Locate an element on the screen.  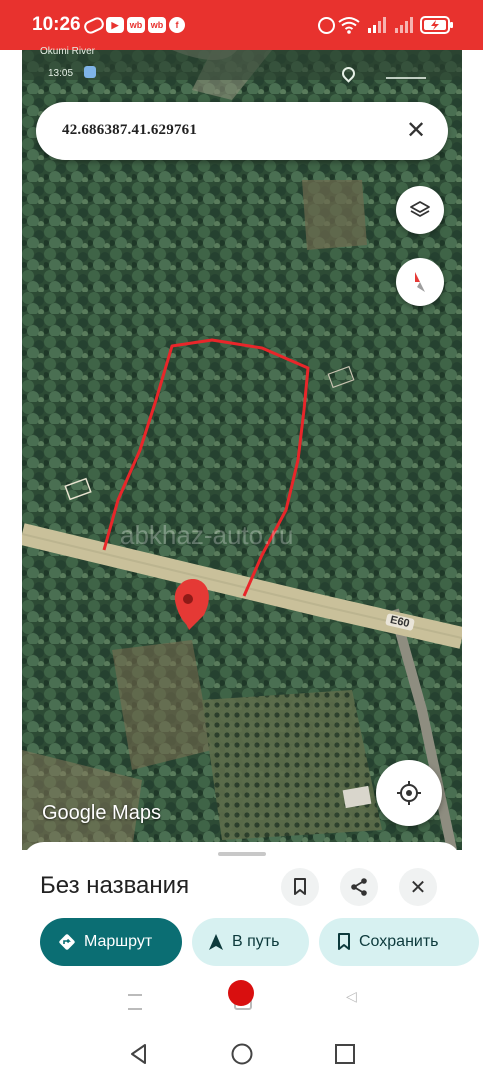
back-icon: ◁ is located at coordinates (351, 996).